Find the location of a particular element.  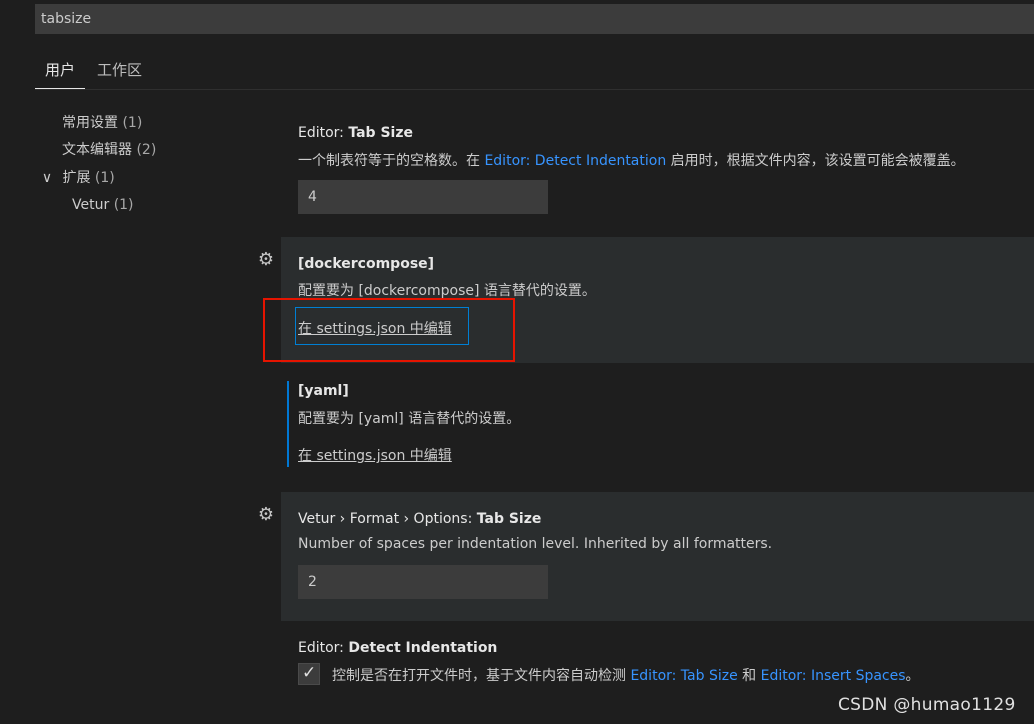

tab-workspace: 工作区 is located at coordinates (119, 73).